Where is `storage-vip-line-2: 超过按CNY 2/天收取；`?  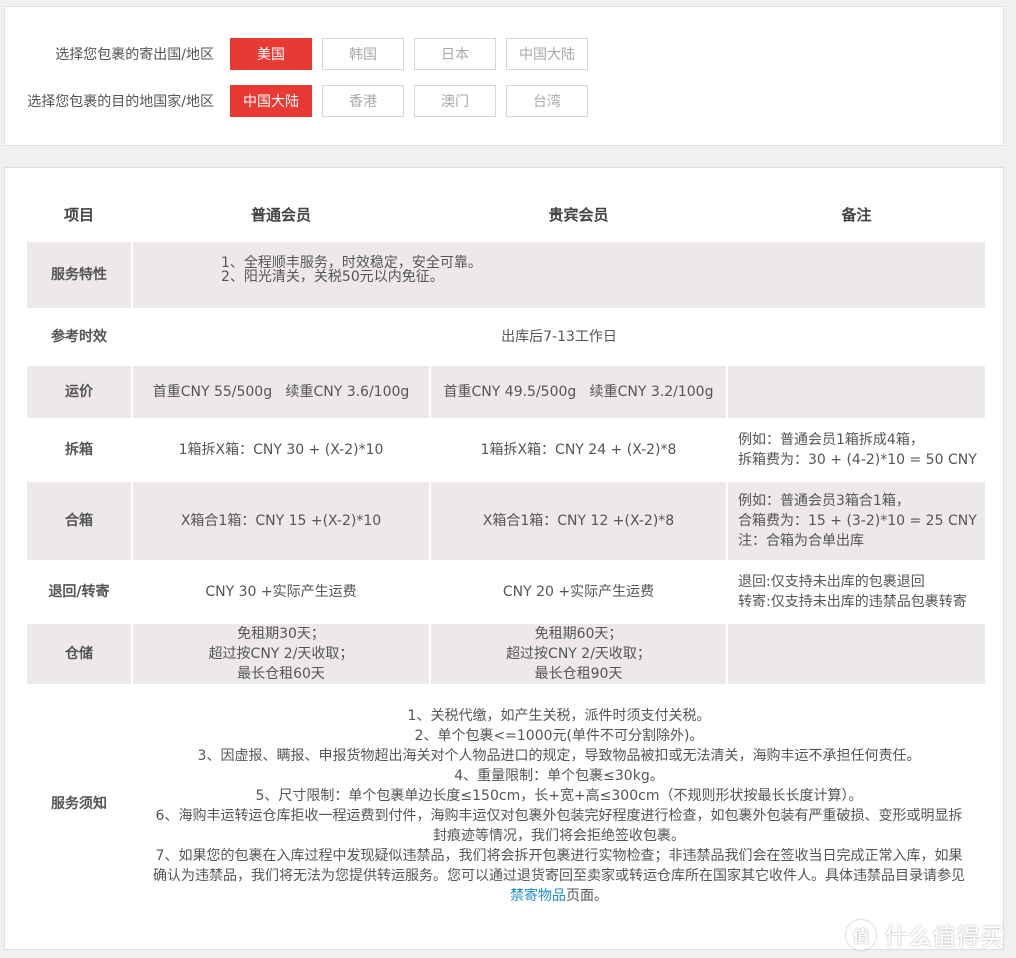
storage-vip-line-2: 超过按CNY 2/天收取； is located at coordinates (578, 654).